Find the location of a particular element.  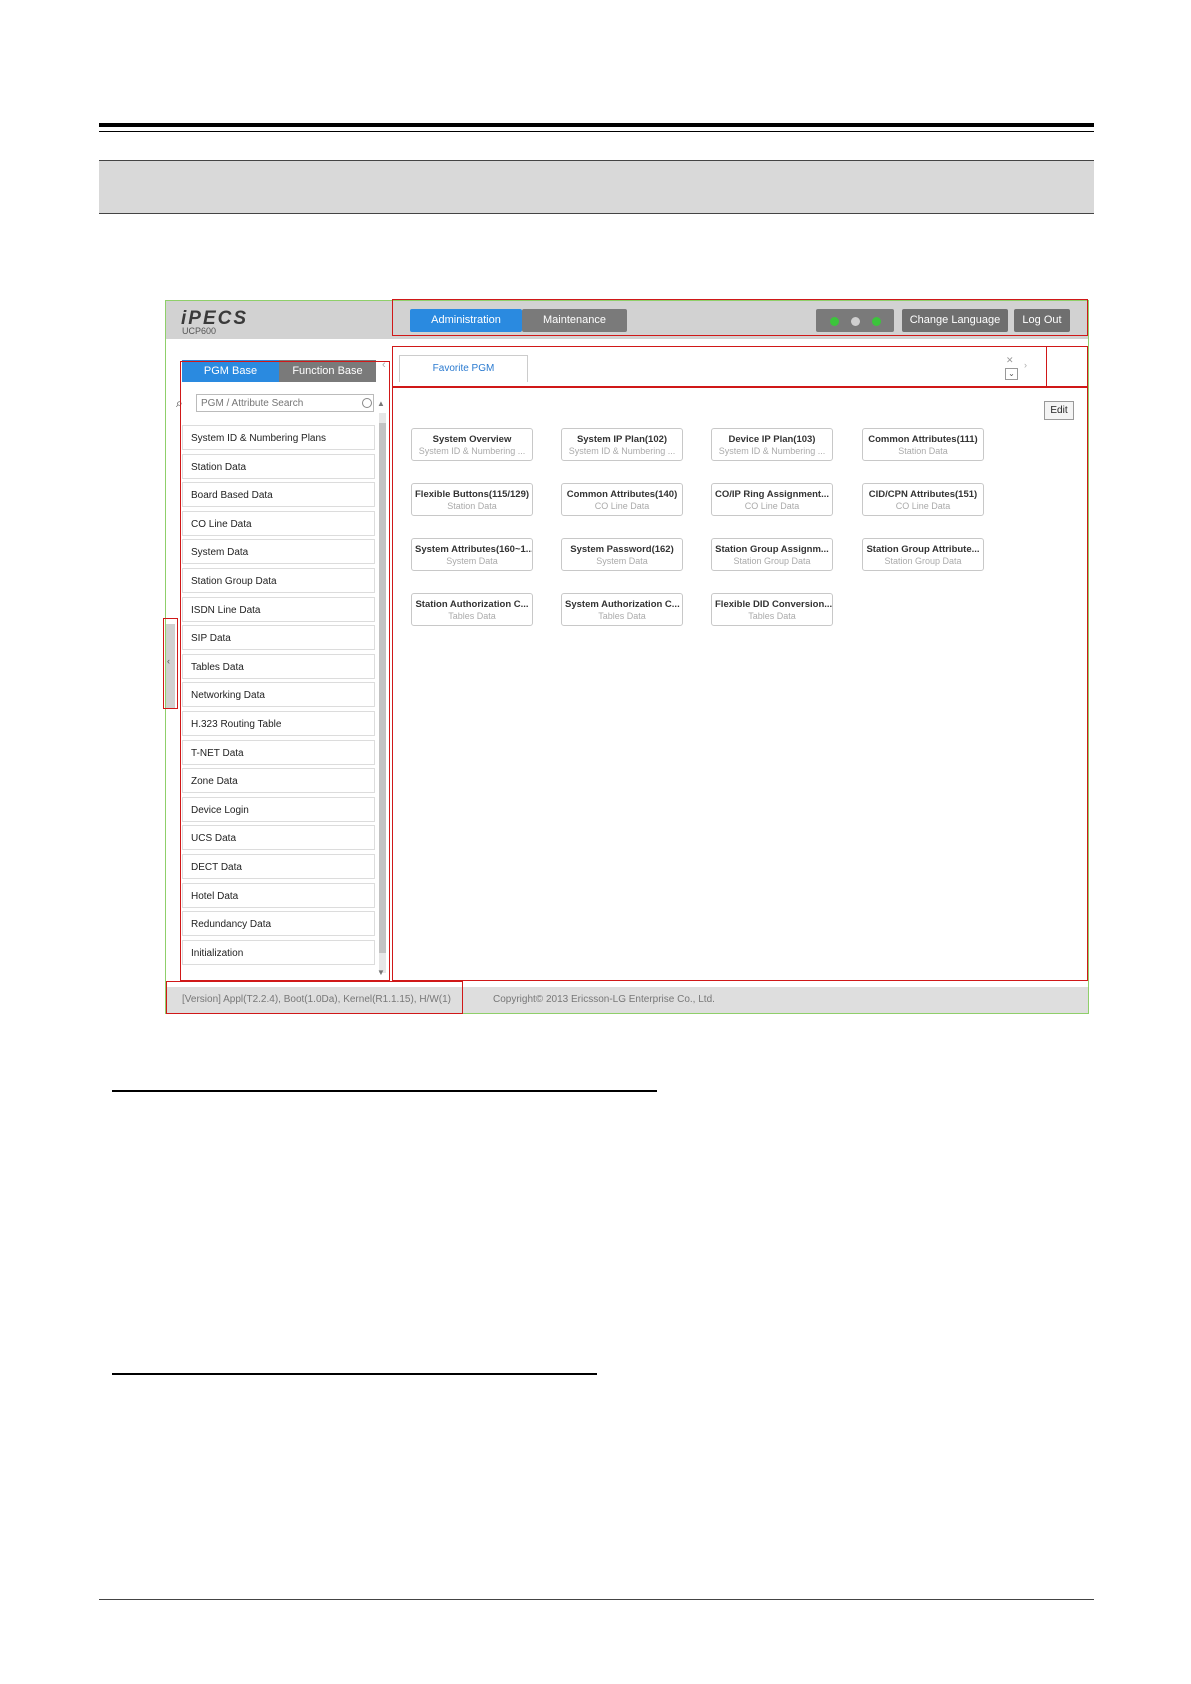

section-heading-band is located at coordinates (596, 187).